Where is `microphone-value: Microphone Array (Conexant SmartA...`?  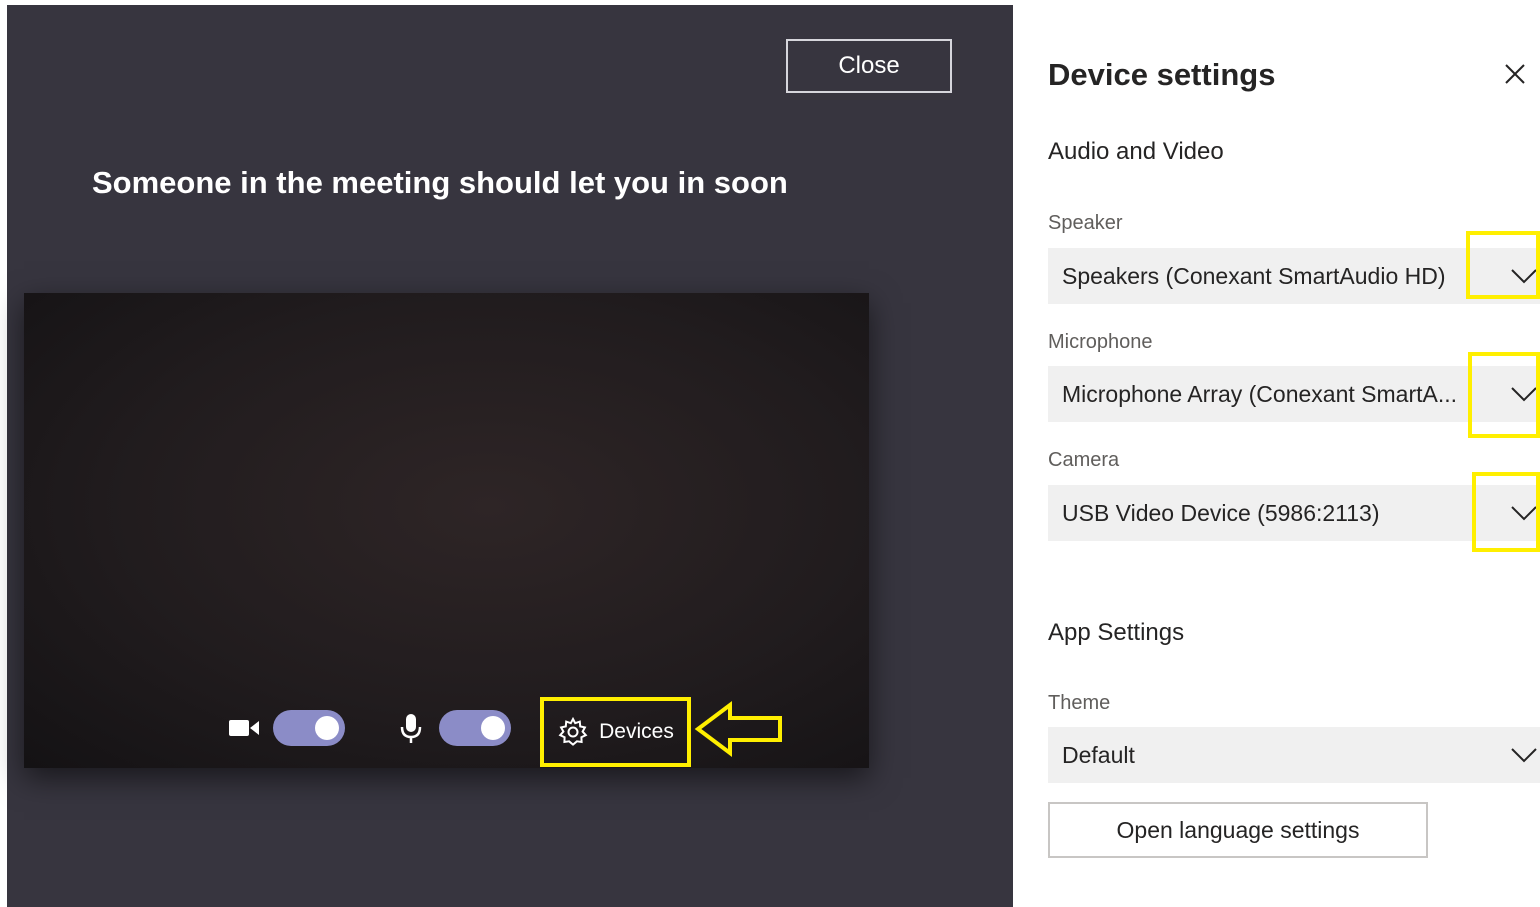
microphone-value: Microphone Array (Conexant SmartA... is located at coordinates (1259, 394).